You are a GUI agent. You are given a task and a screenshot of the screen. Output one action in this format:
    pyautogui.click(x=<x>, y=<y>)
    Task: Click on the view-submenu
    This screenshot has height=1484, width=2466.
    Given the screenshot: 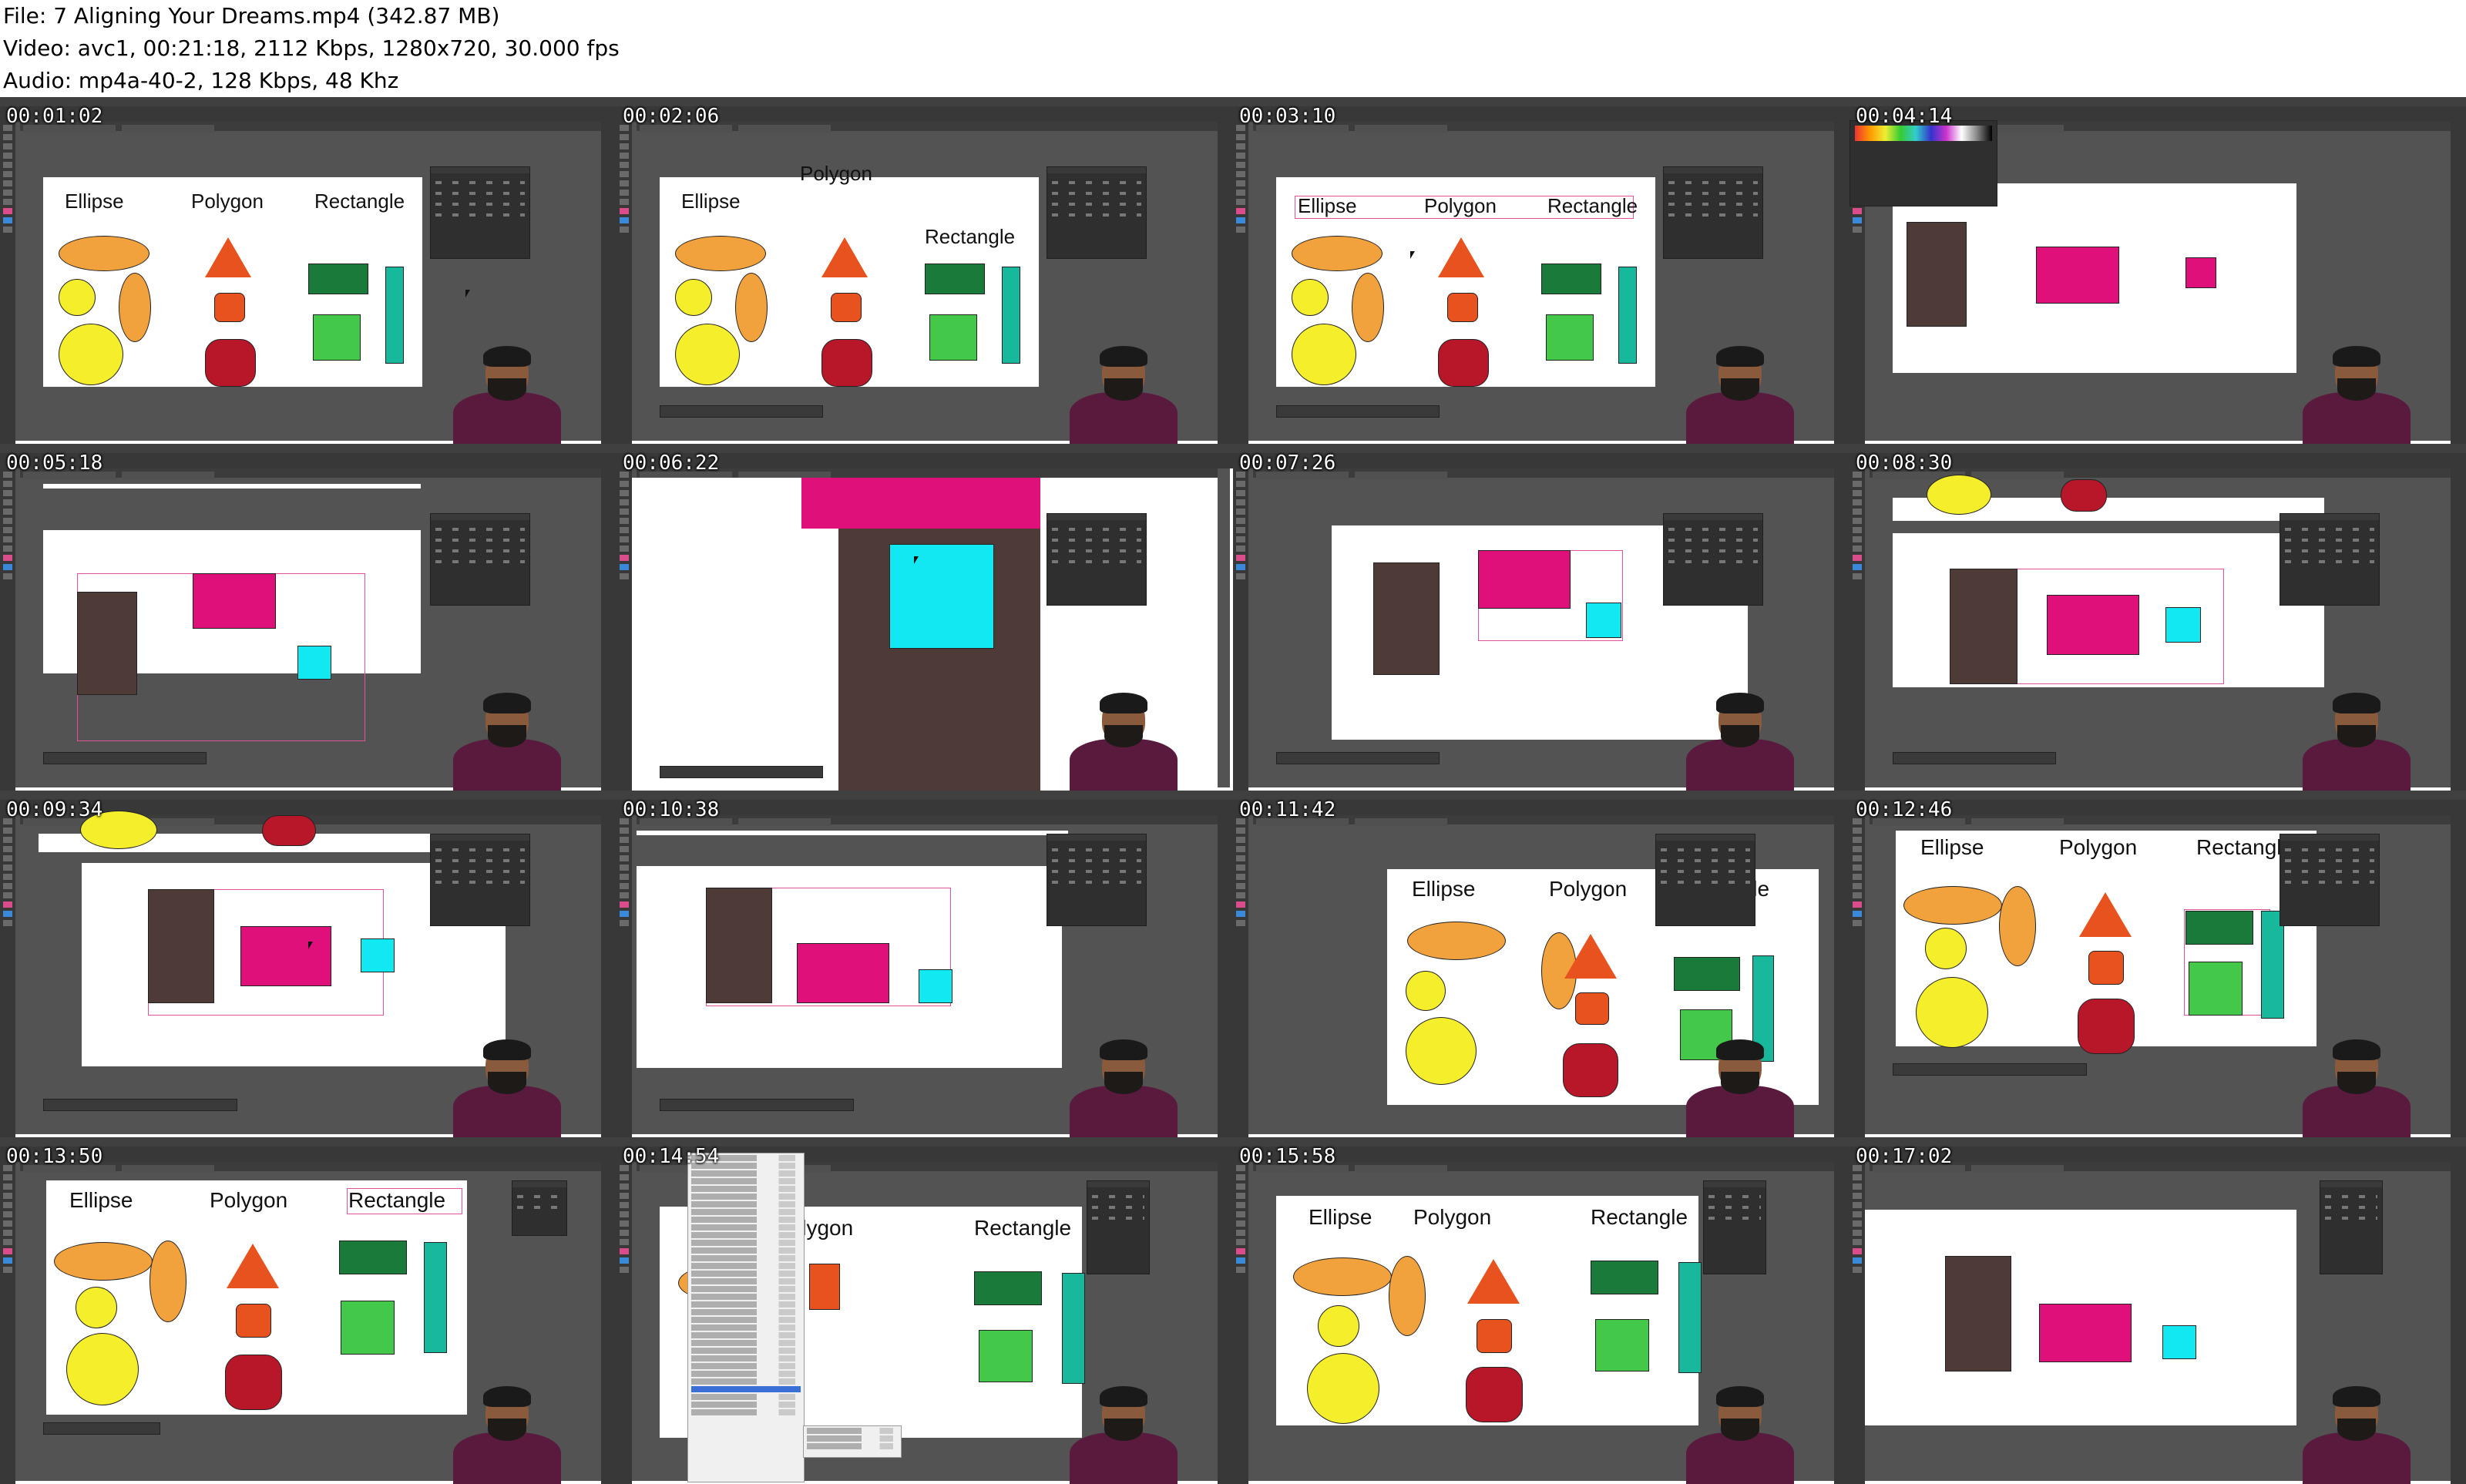 What is the action you would take?
    pyautogui.click(x=852, y=1441)
    